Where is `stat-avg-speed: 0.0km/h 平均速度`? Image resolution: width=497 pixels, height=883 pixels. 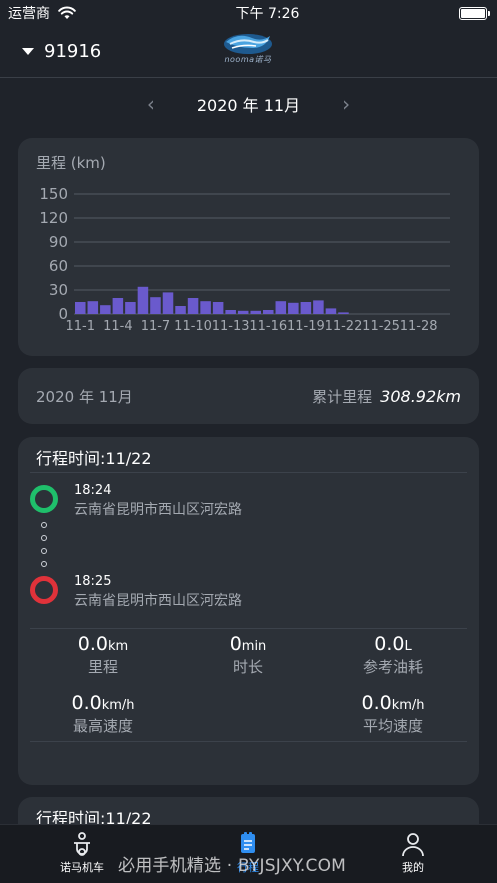 stat-avg-speed: 0.0km/h 平均速度 is located at coordinates (393, 714).